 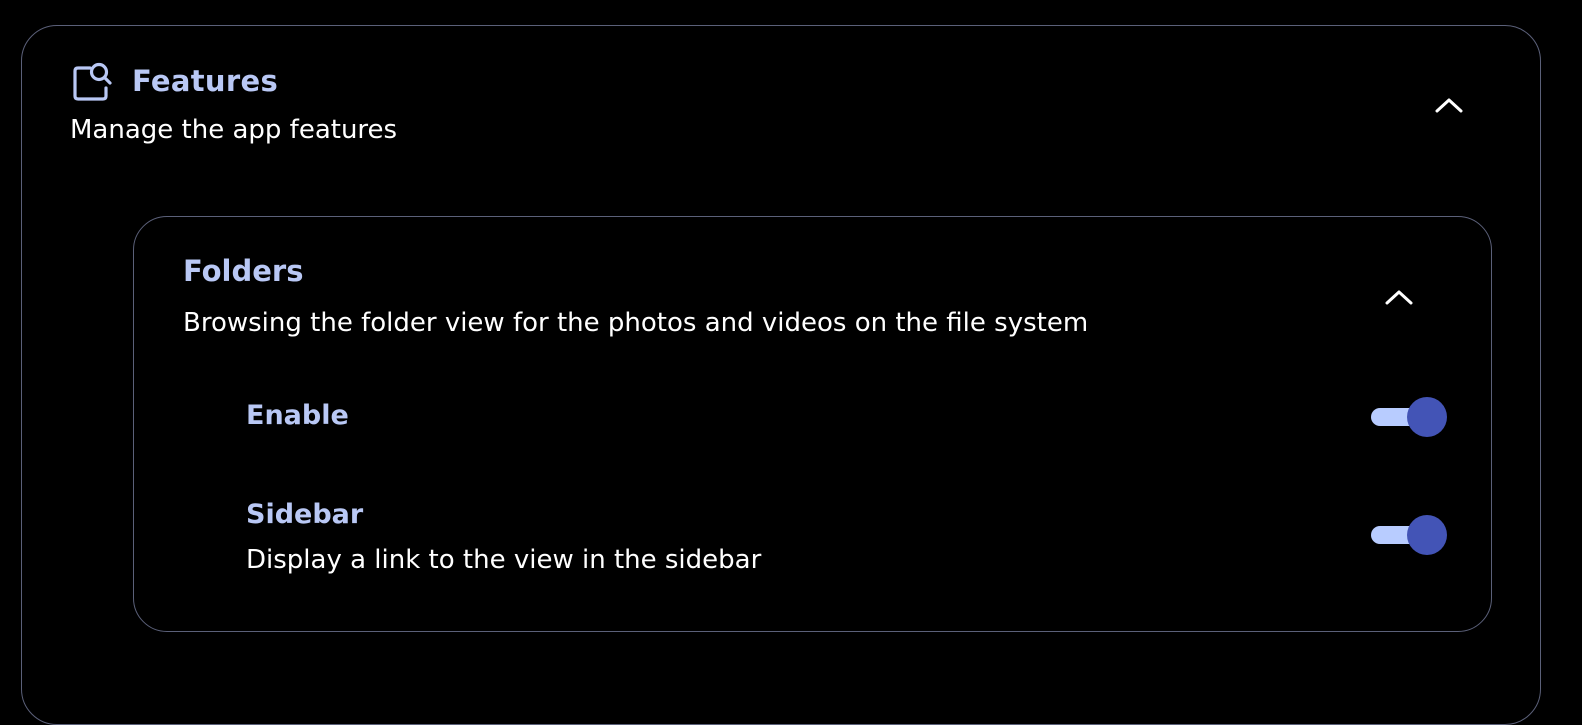 What do you see at coordinates (1427, 417) in the screenshot?
I see `enable-toggle-knob` at bounding box center [1427, 417].